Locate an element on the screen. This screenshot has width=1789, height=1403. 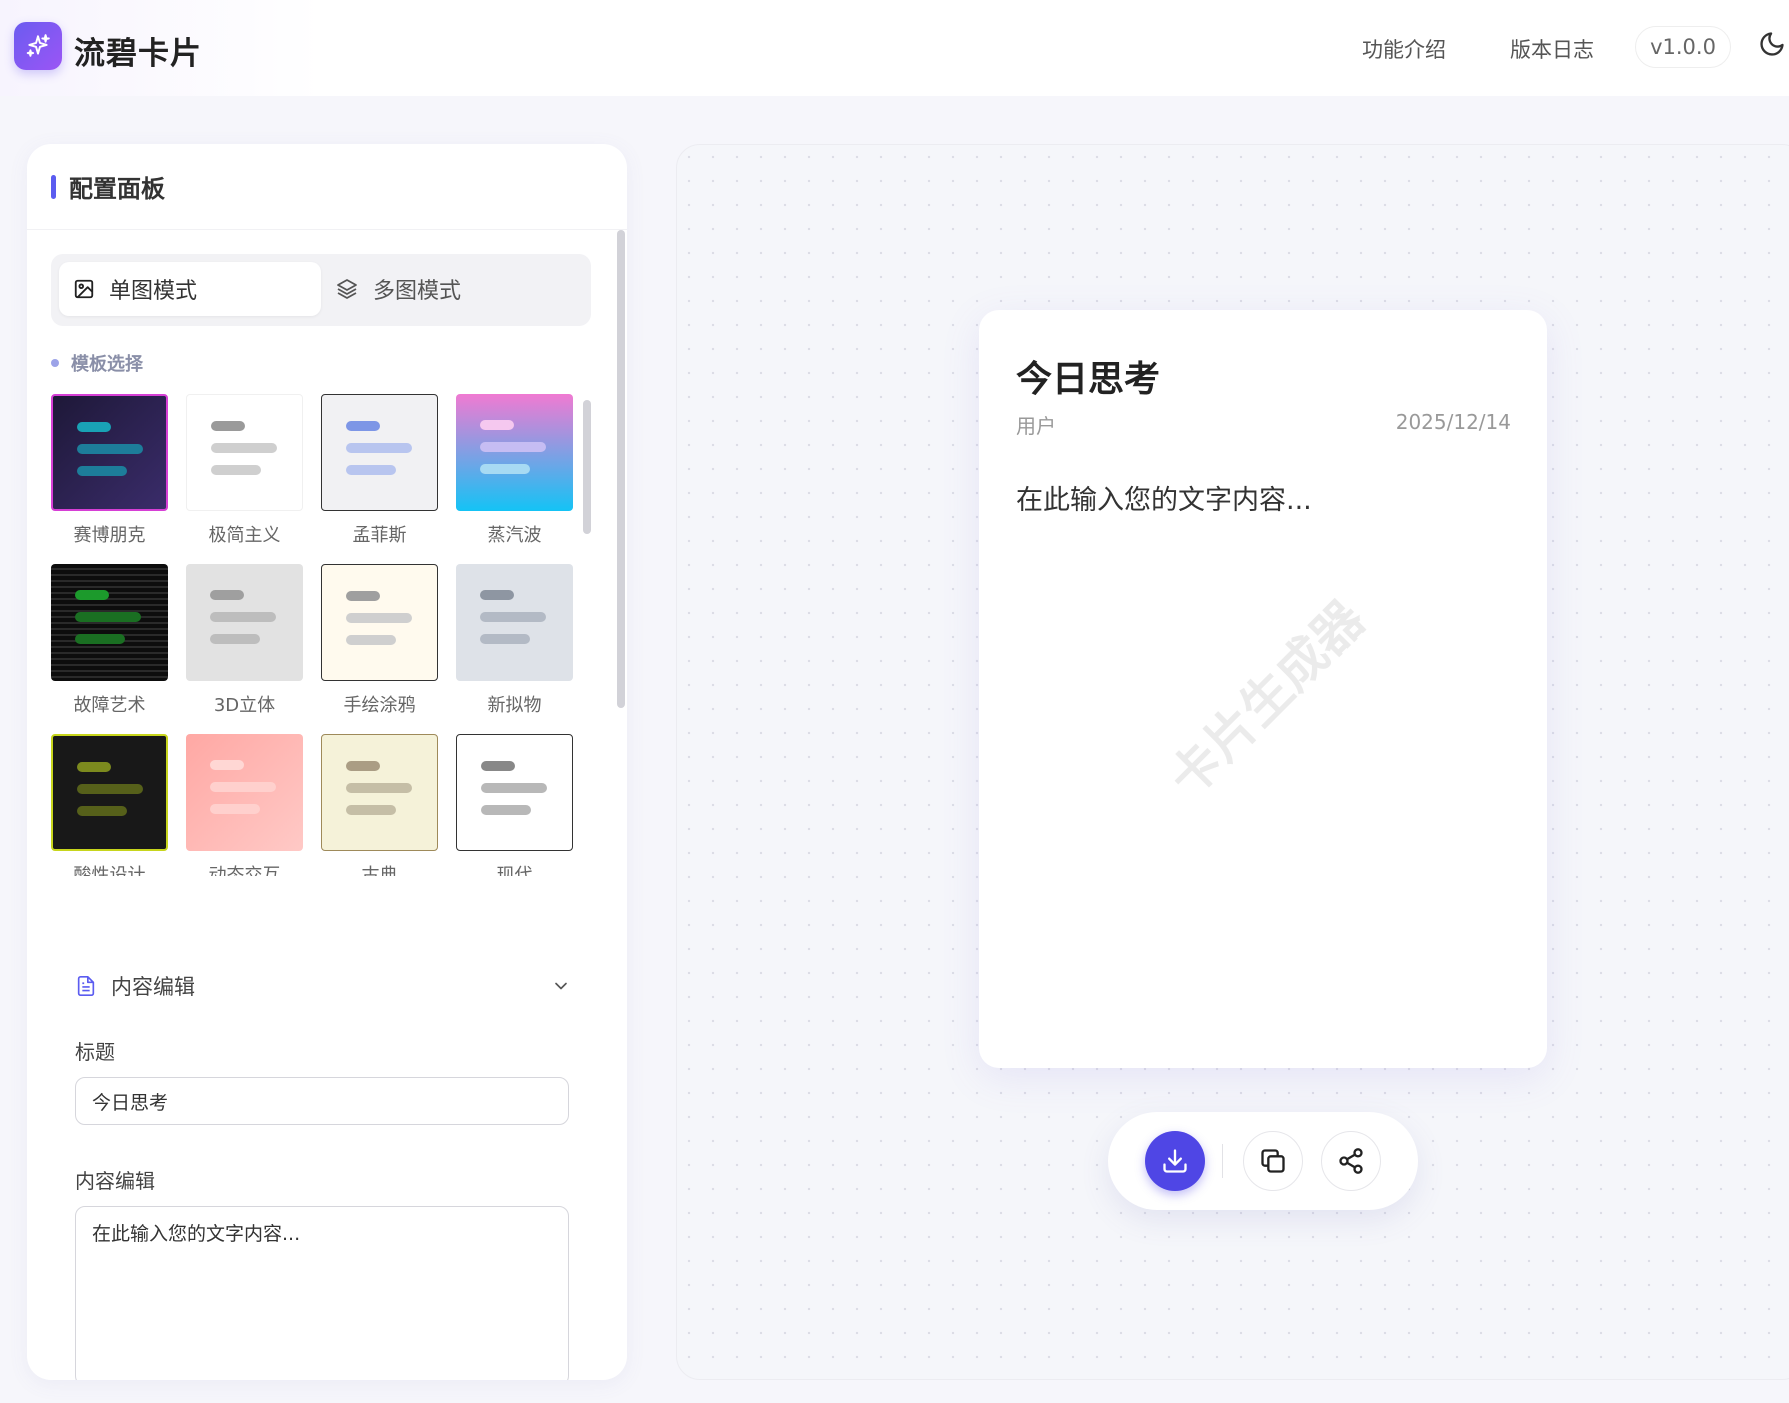
template-name: 蒸汽波 is located at coordinates (514, 535).